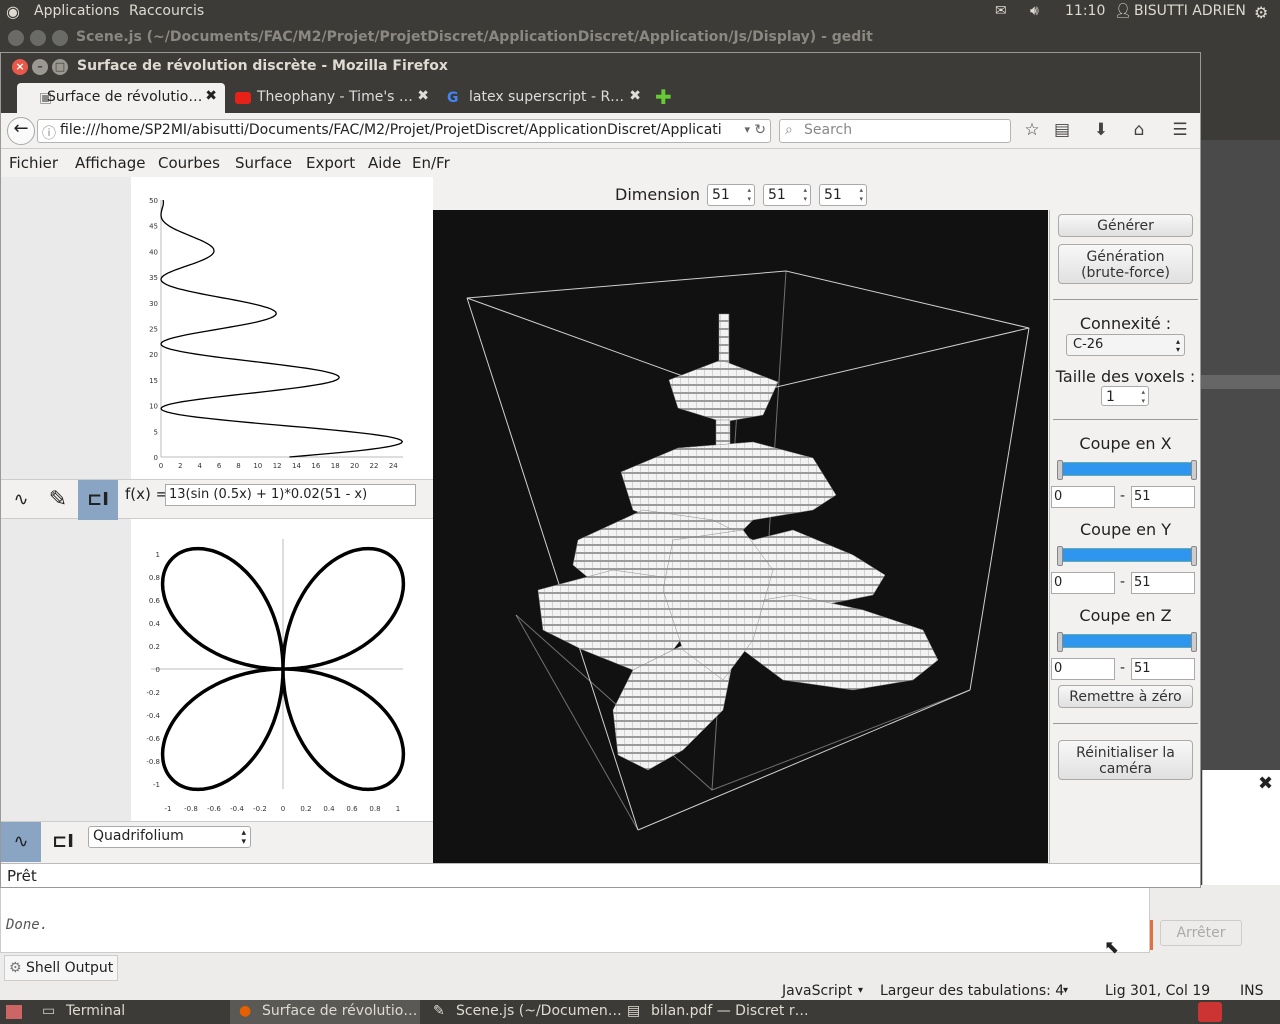  Describe the element at coordinates (731, 195) in the screenshot. I see `dimension-x-input: 51` at that location.